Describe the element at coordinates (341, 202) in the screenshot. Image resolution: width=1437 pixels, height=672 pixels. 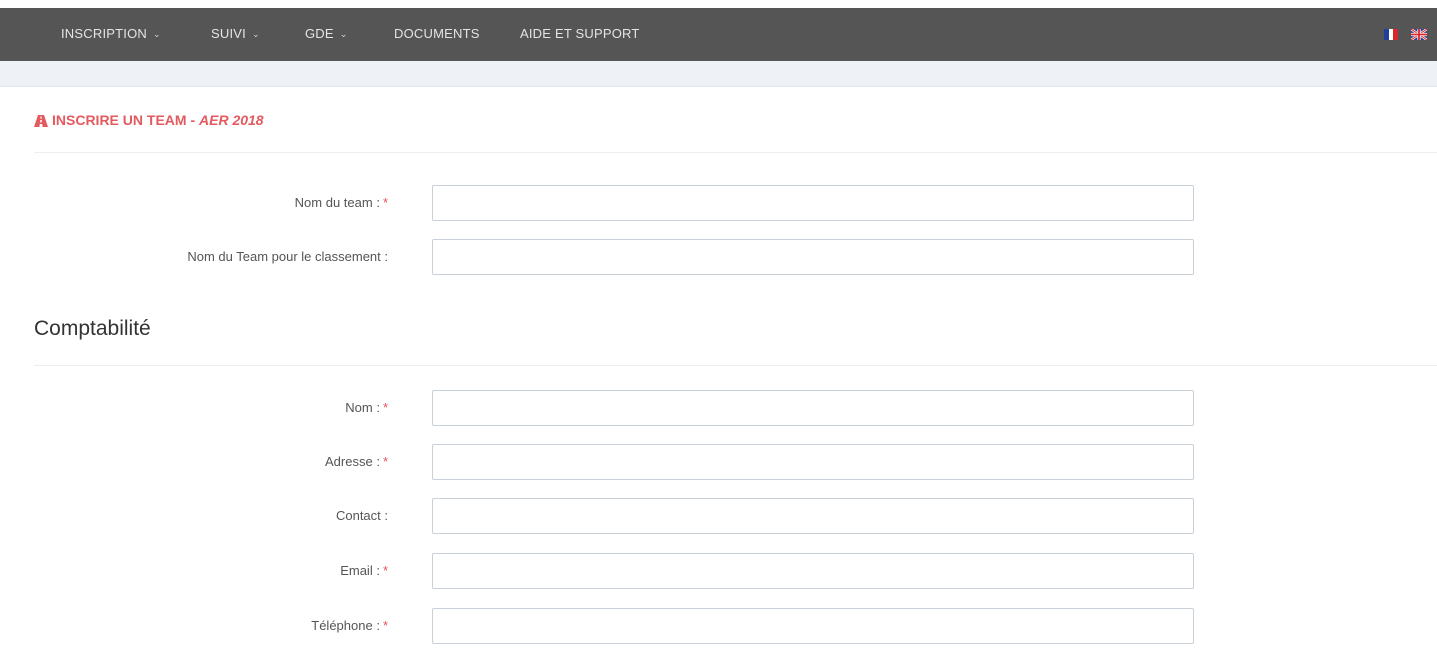
I see `nom-du-team-label: Nom du team : *` at that location.